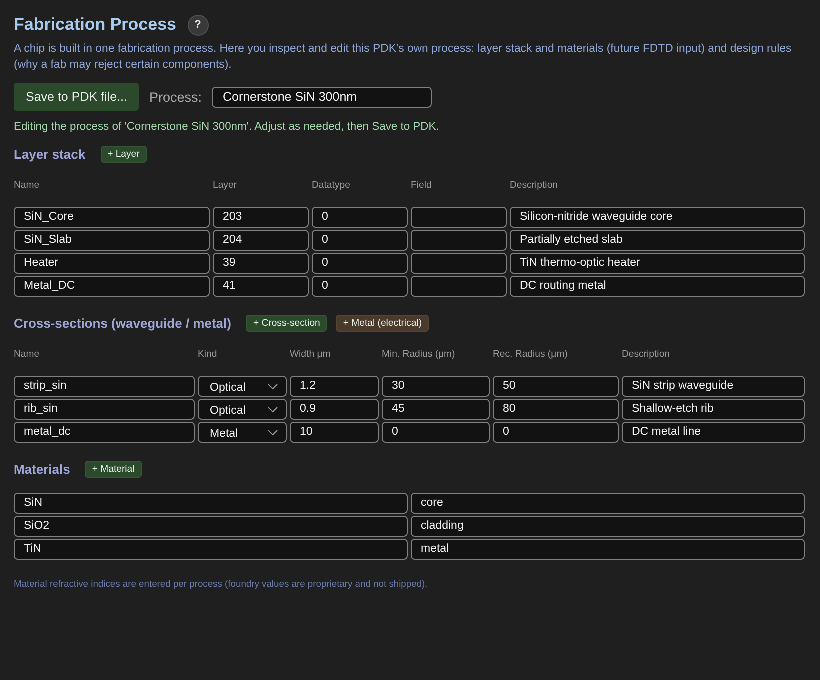 This screenshot has width=820, height=680. What do you see at coordinates (657, 263) in the screenshot?
I see `description-field: TiN thermo-optic heater` at bounding box center [657, 263].